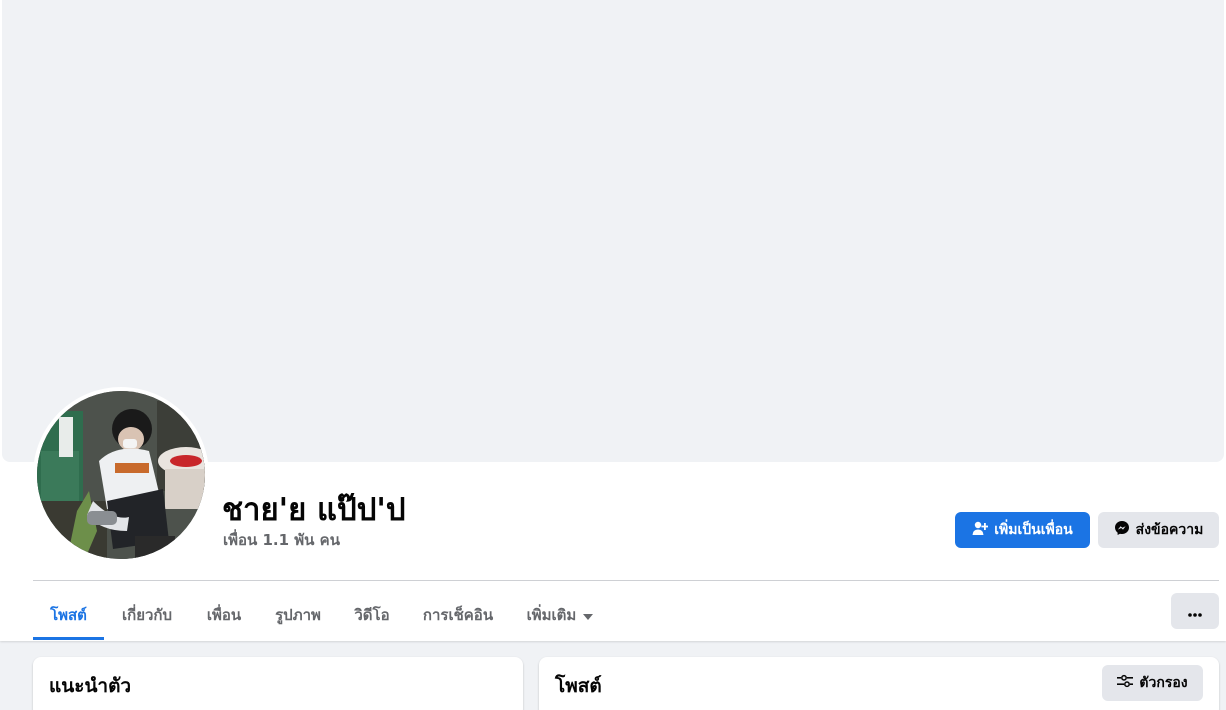  I want to click on add-friend-button: เพิ่มเป็นเพื่อน, so click(1022, 530).